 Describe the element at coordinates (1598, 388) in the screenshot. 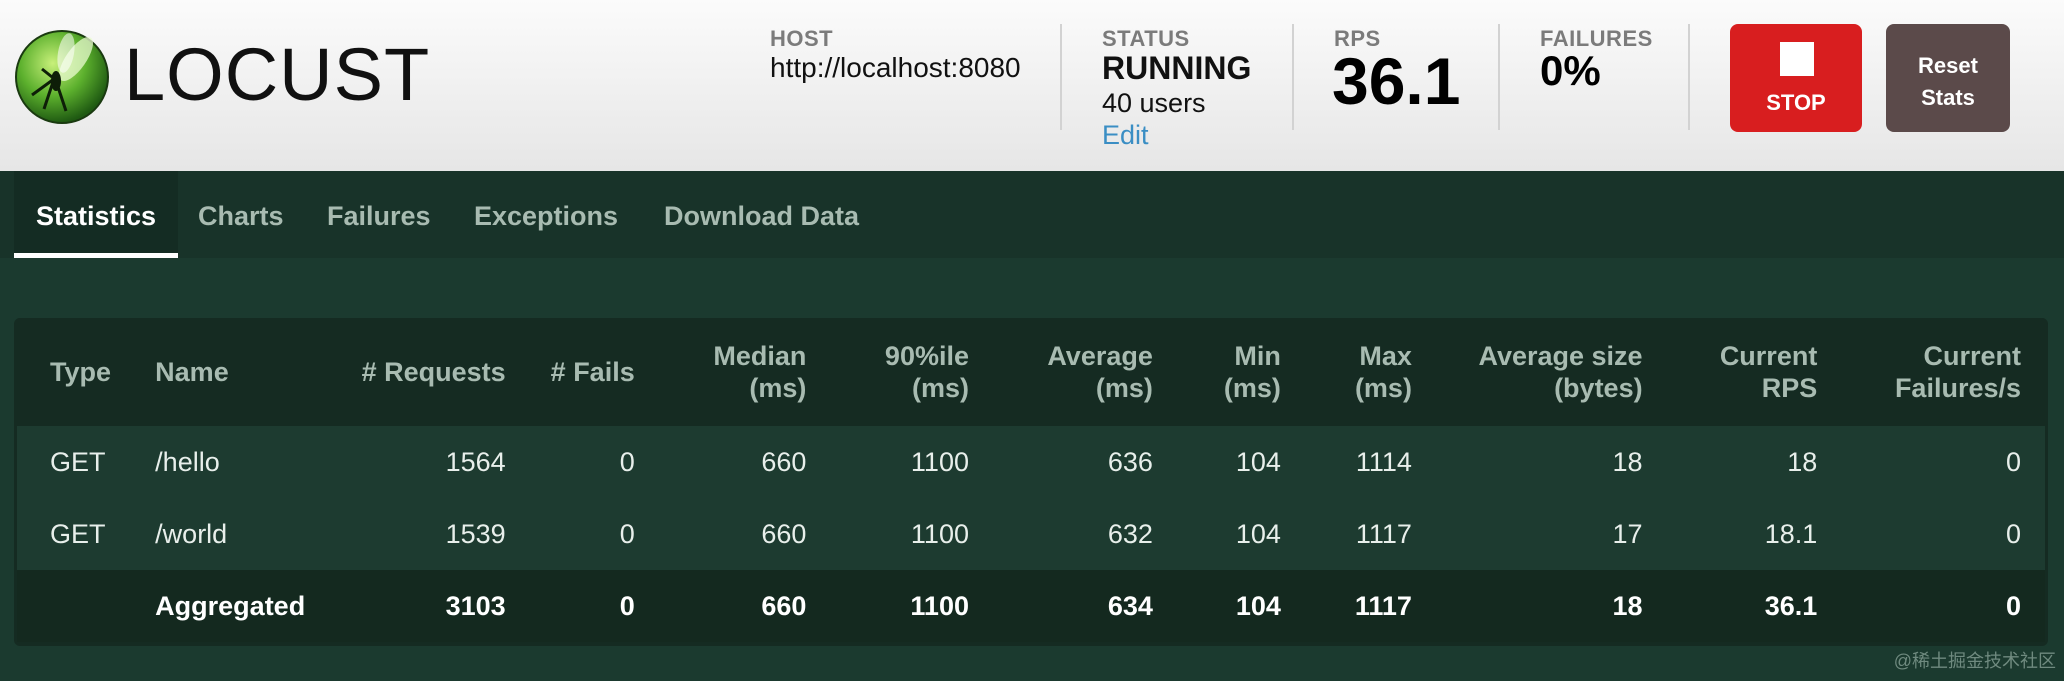

I see `column-header-text: (bytes)` at that location.